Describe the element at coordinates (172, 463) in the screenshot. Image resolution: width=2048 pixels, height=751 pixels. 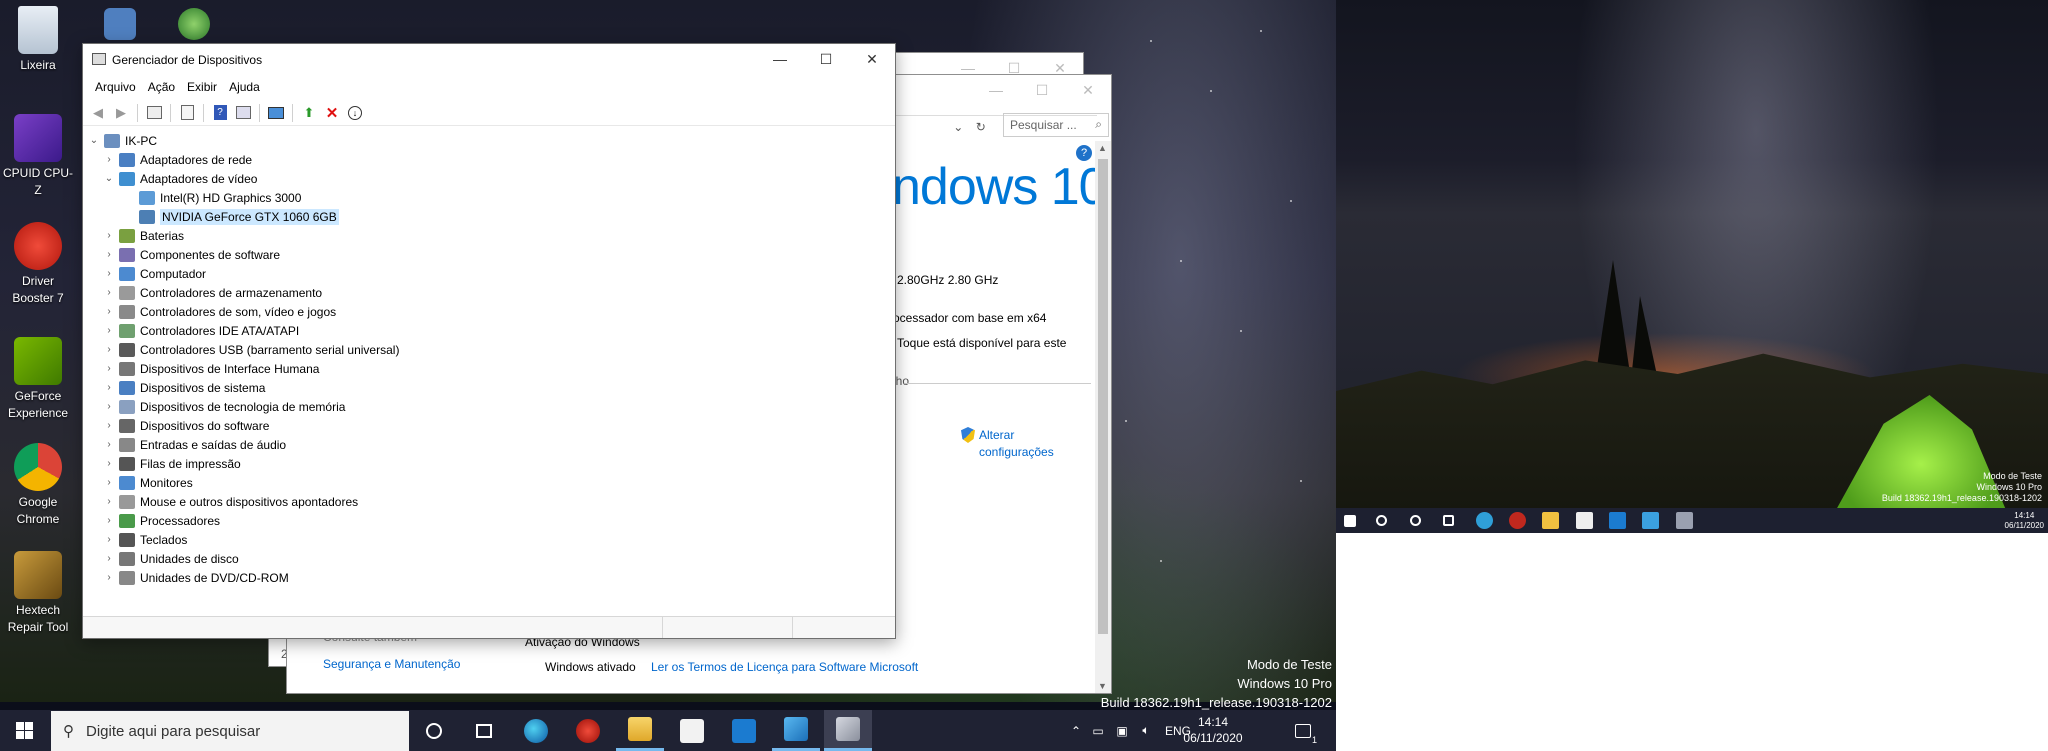
I see `device-category: › Filas de impressão` at that location.